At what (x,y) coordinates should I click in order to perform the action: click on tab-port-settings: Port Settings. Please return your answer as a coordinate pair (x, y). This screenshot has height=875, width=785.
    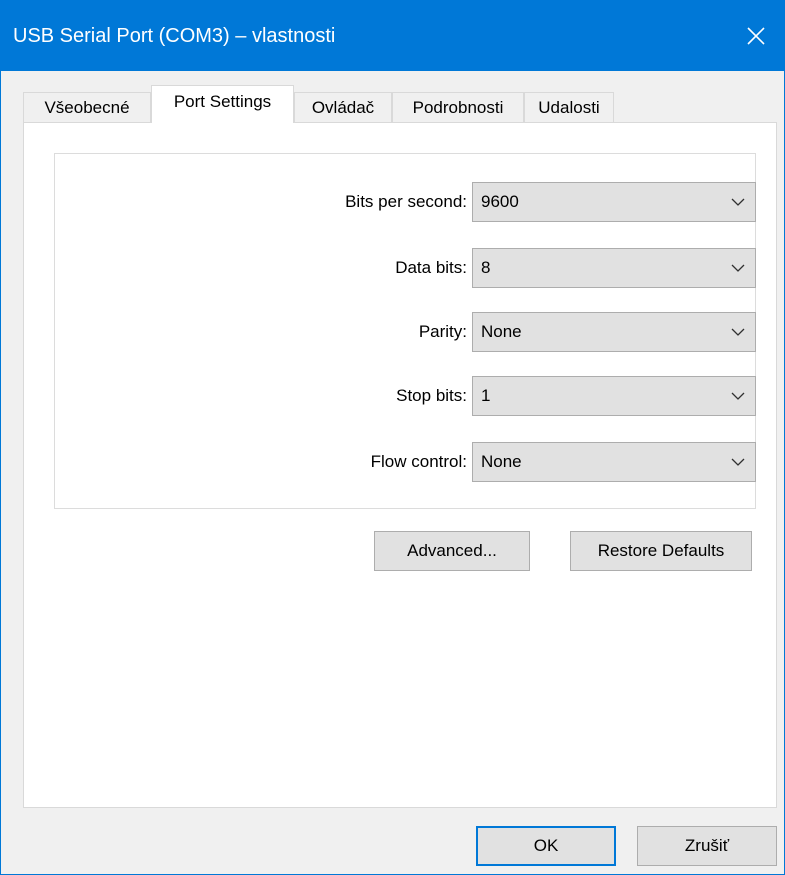
    Looking at the image, I should click on (222, 104).